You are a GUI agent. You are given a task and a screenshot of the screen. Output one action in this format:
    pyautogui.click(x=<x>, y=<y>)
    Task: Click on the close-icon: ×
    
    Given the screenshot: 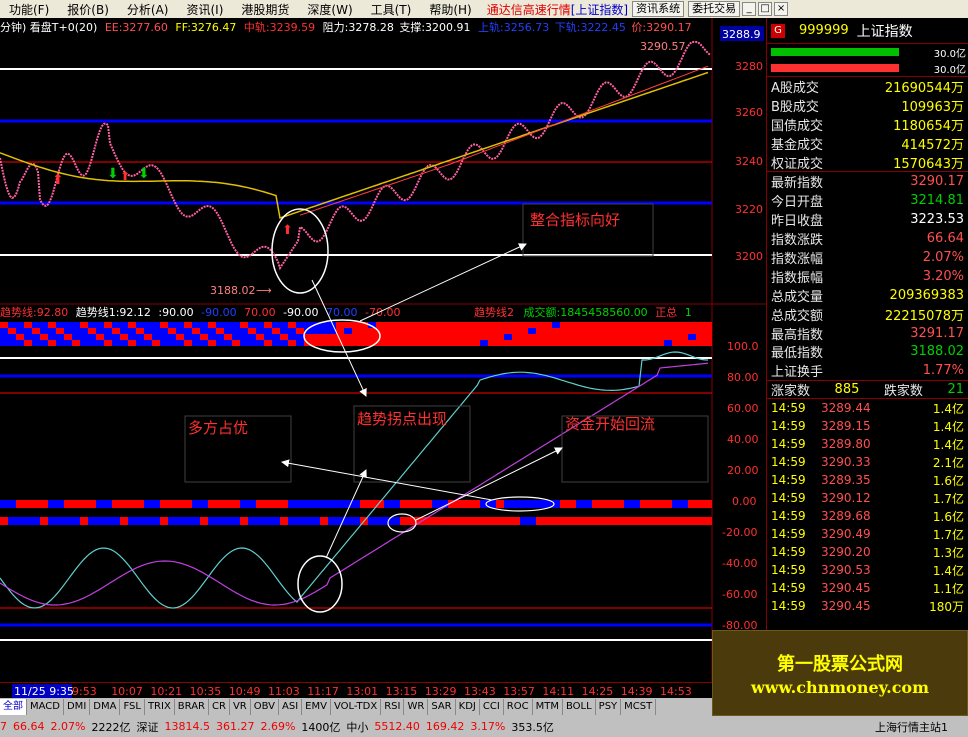 What is the action you would take?
    pyautogui.click(x=781, y=9)
    